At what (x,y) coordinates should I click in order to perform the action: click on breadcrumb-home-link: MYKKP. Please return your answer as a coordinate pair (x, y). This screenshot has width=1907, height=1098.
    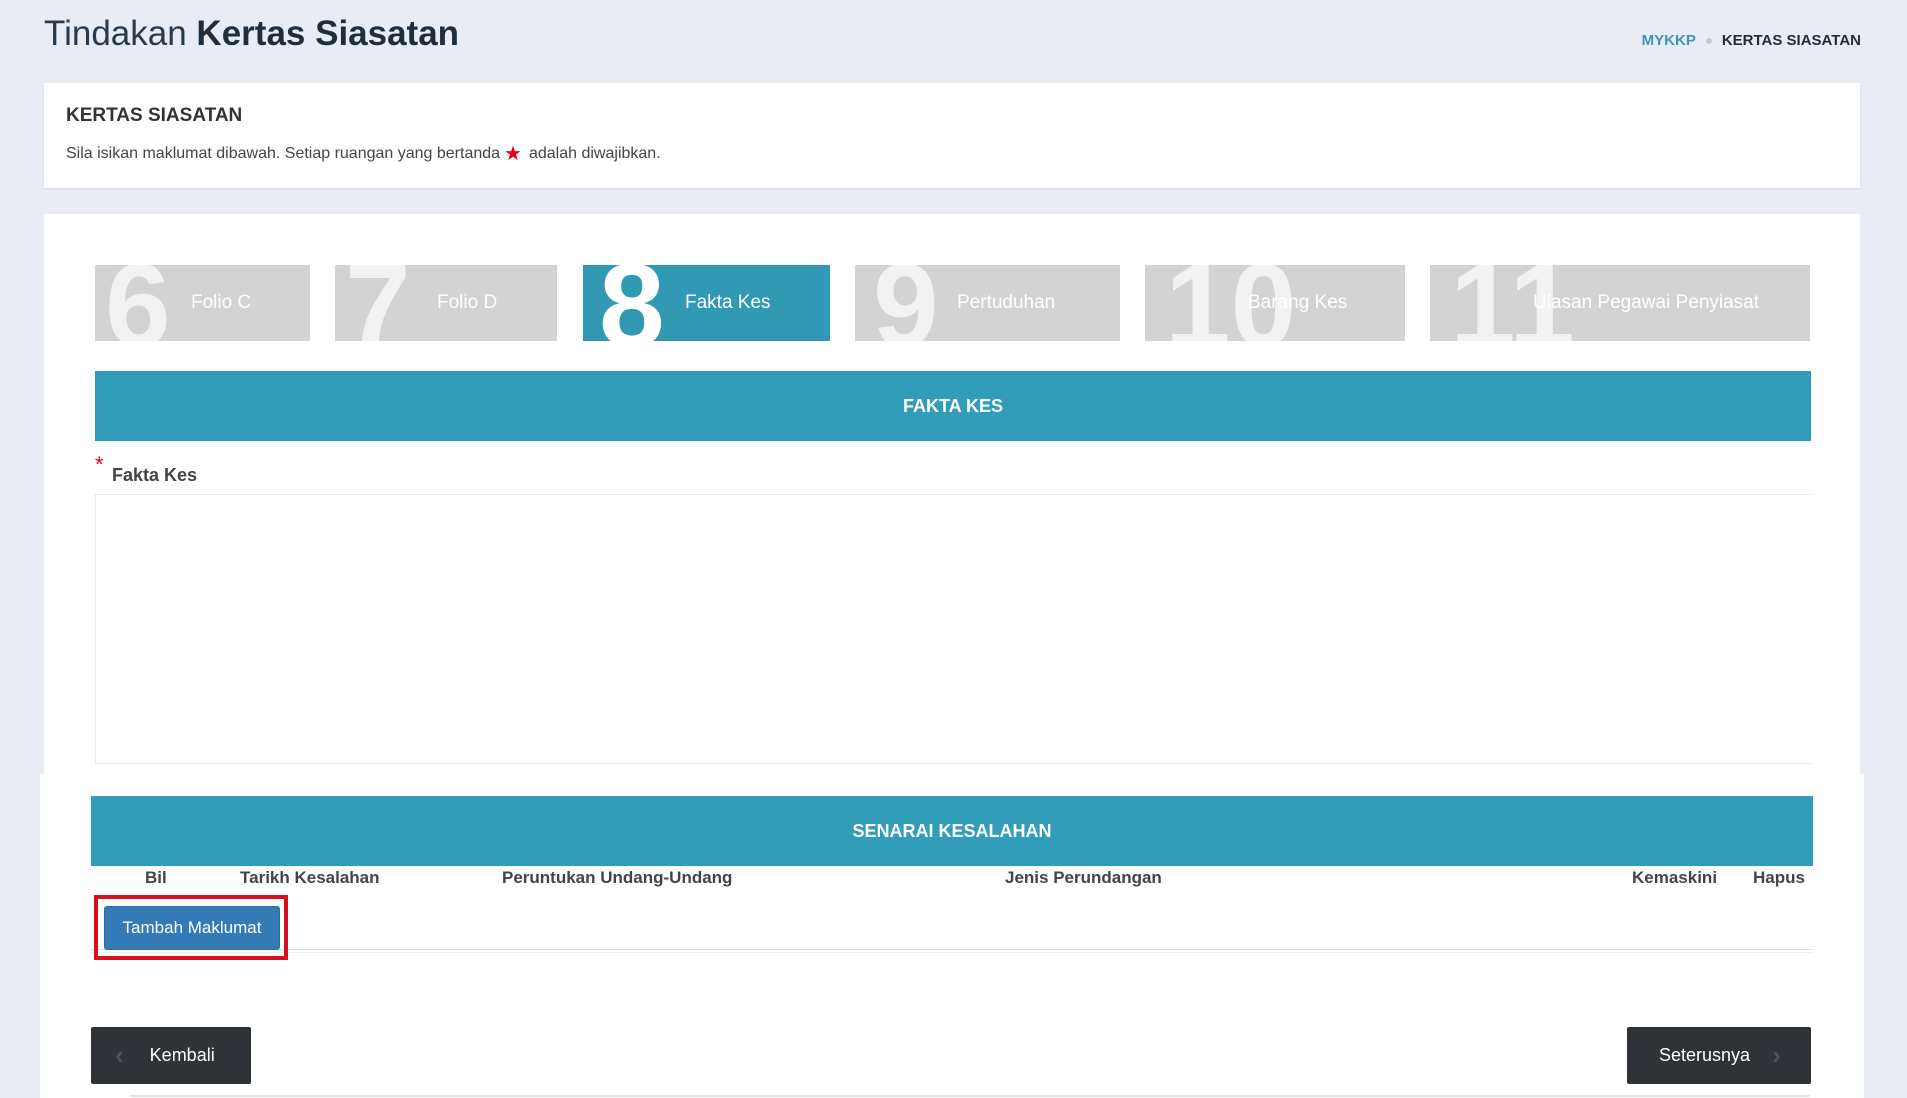
    Looking at the image, I should click on (1669, 40).